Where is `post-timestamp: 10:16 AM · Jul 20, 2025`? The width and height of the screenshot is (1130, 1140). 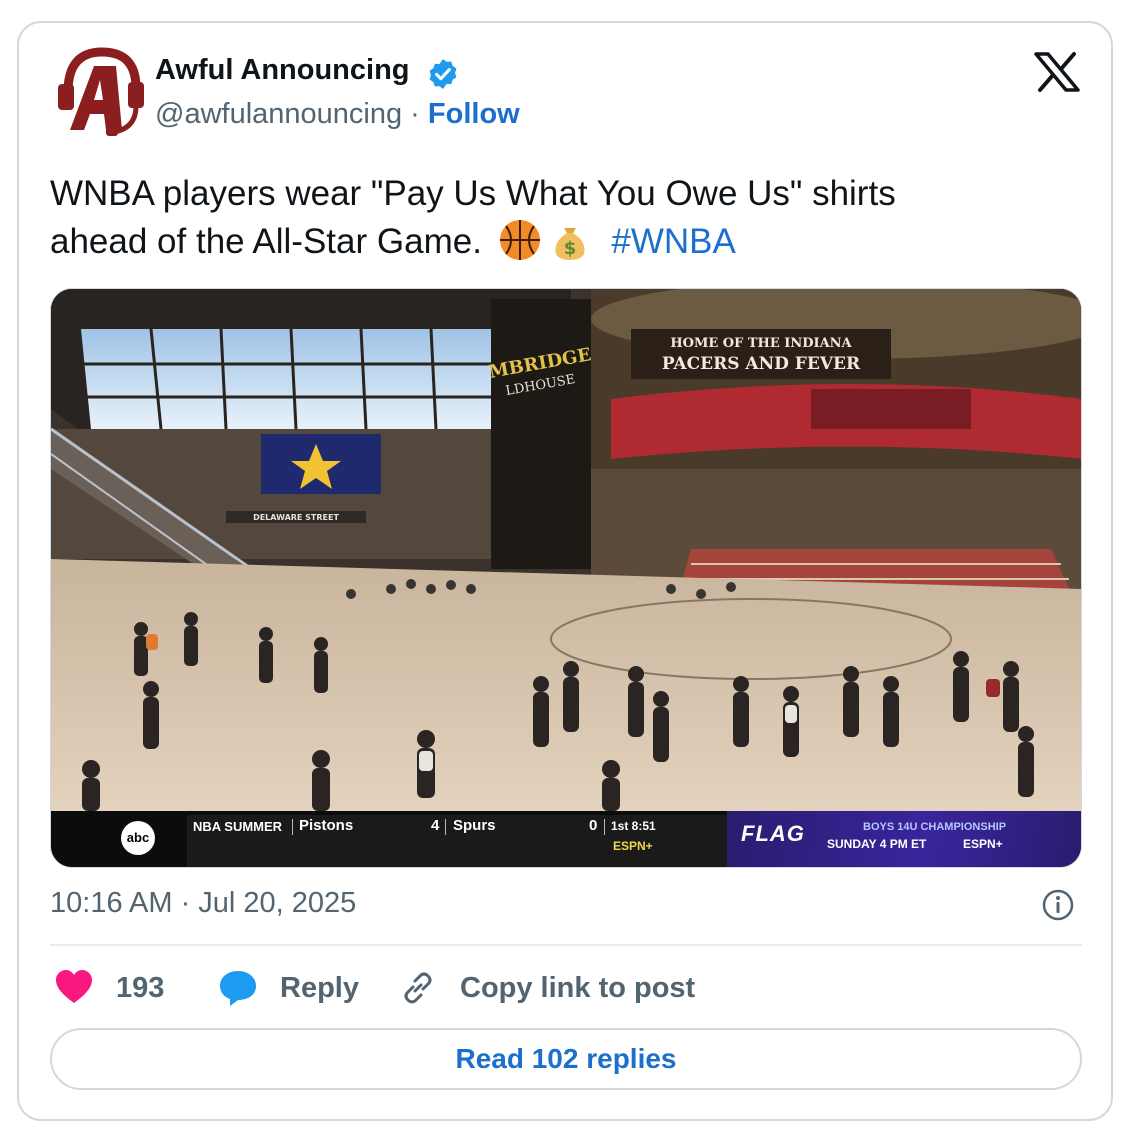
post-timestamp: 10:16 AM · Jul 20, 2025 is located at coordinates (203, 903).